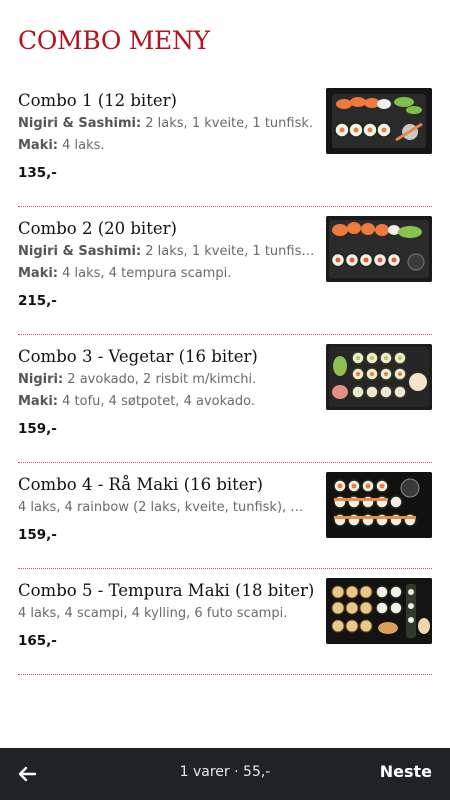 The height and width of the screenshot is (800, 450). What do you see at coordinates (166, 590) in the screenshot?
I see `item-name: Combo 5 - Tempura Maki (18 biter)` at bounding box center [166, 590].